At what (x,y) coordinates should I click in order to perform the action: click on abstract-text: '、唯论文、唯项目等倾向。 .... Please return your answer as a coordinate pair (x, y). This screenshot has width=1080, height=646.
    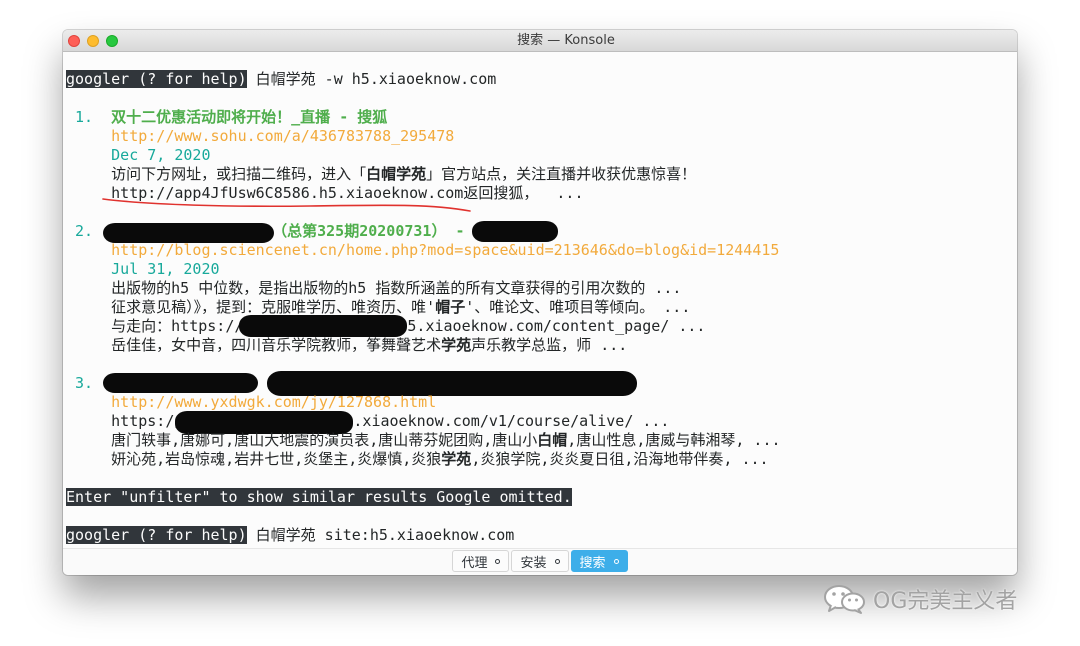
    Looking at the image, I should click on (578, 307).